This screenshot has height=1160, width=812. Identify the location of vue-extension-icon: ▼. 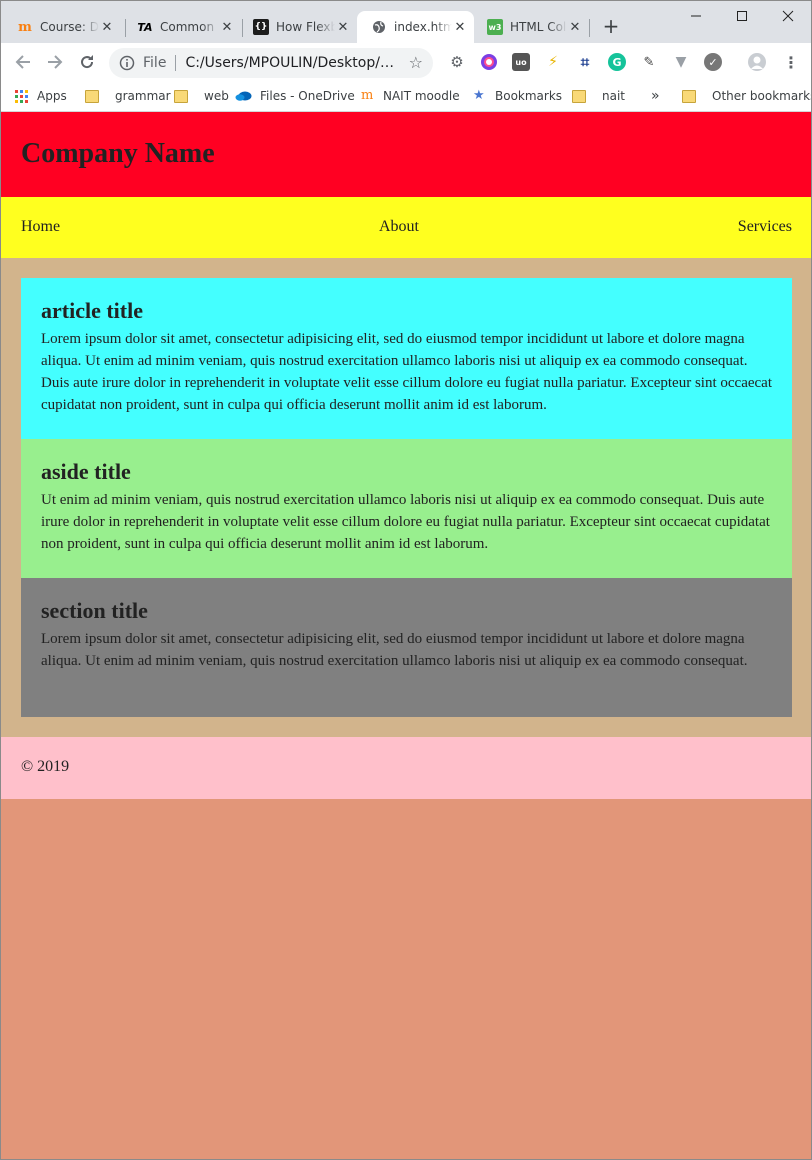
(681, 62).